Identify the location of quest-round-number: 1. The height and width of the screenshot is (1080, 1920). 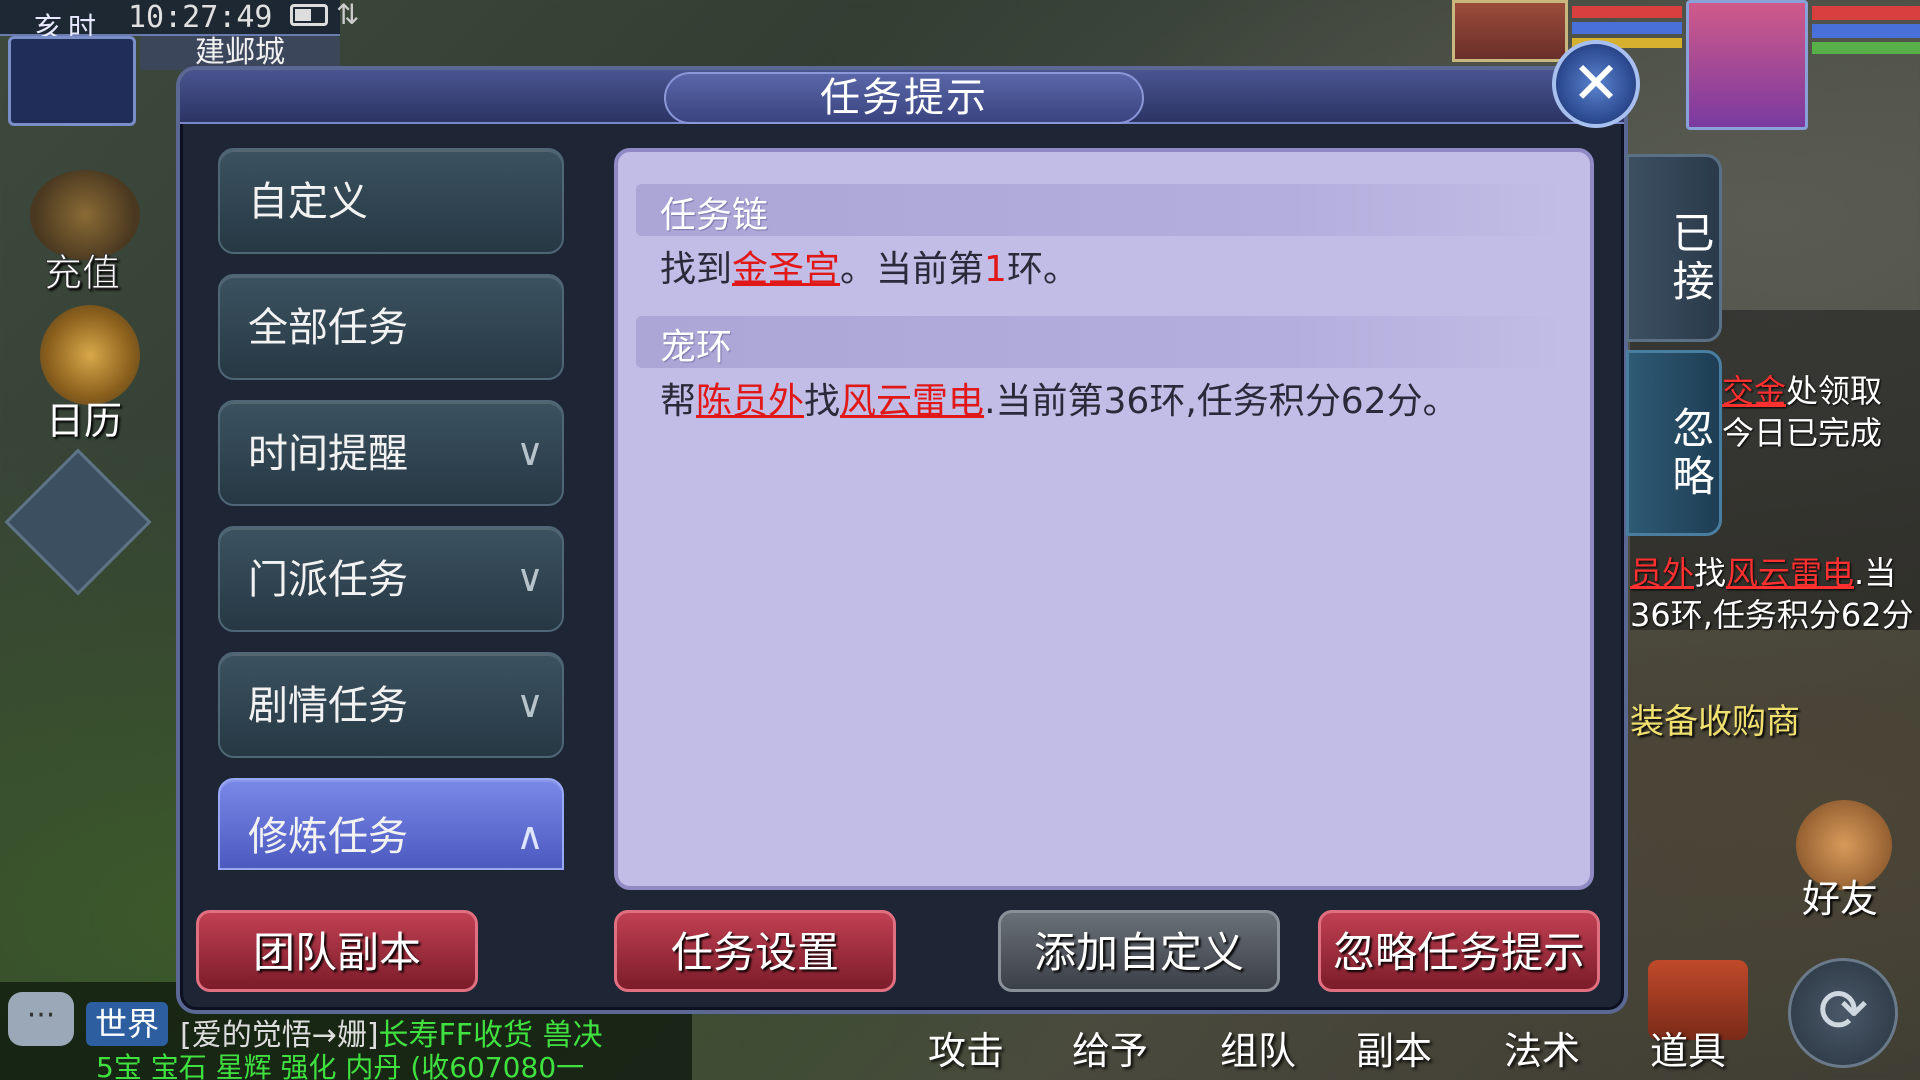
(995, 269).